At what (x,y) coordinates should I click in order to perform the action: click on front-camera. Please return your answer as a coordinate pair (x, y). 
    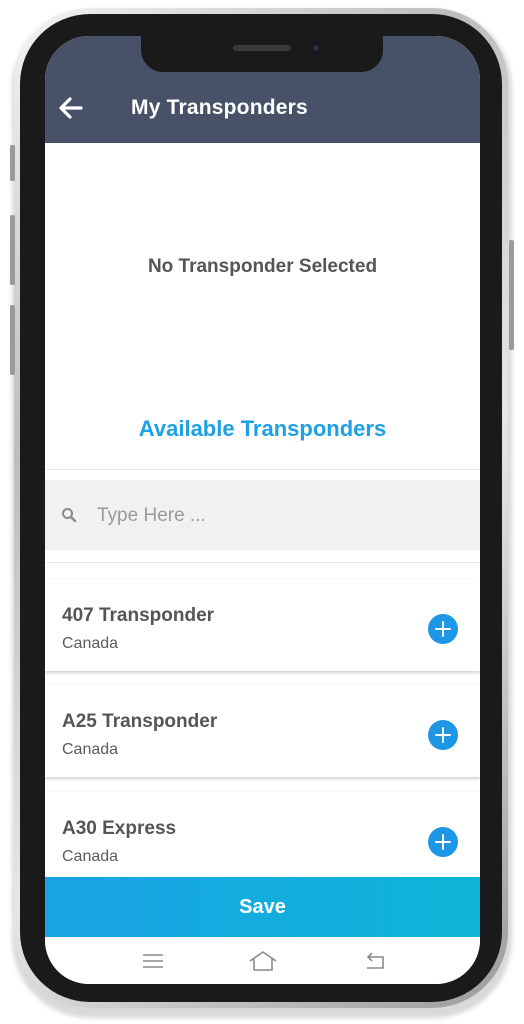
    Looking at the image, I should click on (316, 48).